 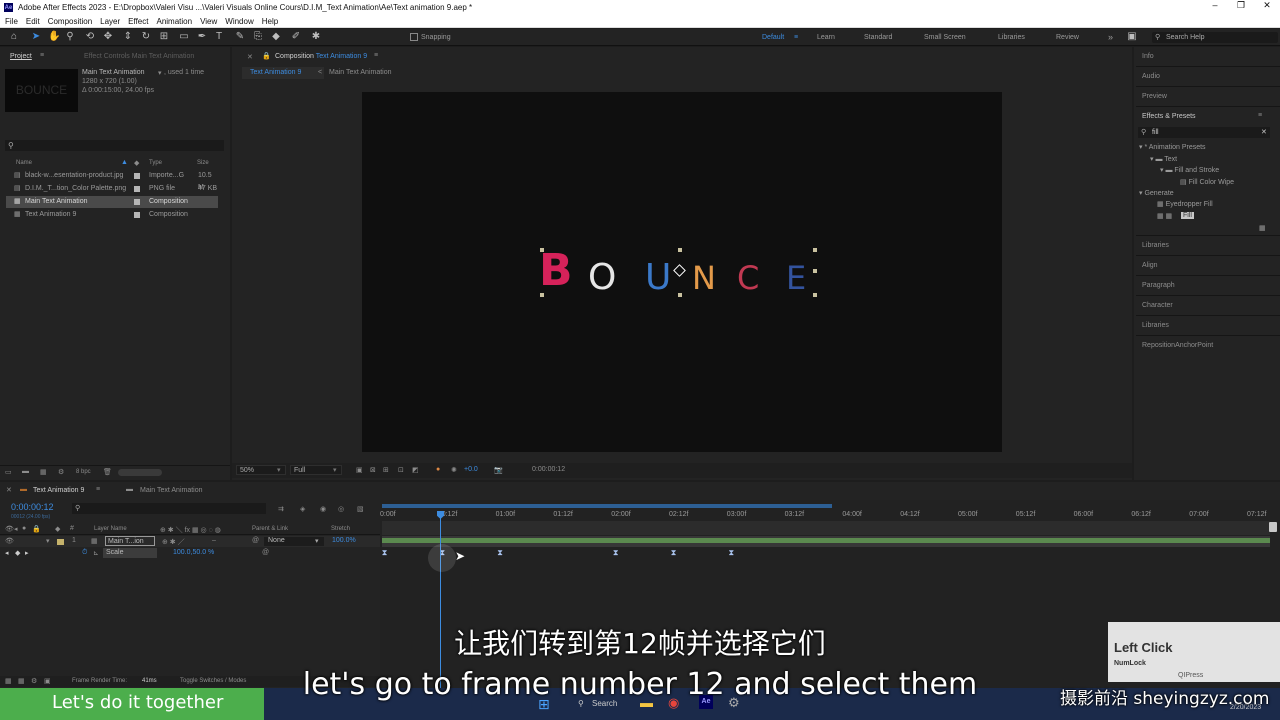 What do you see at coordinates (796, 37) in the screenshot?
I see `workspace-menu-icon: ≡` at bounding box center [796, 37].